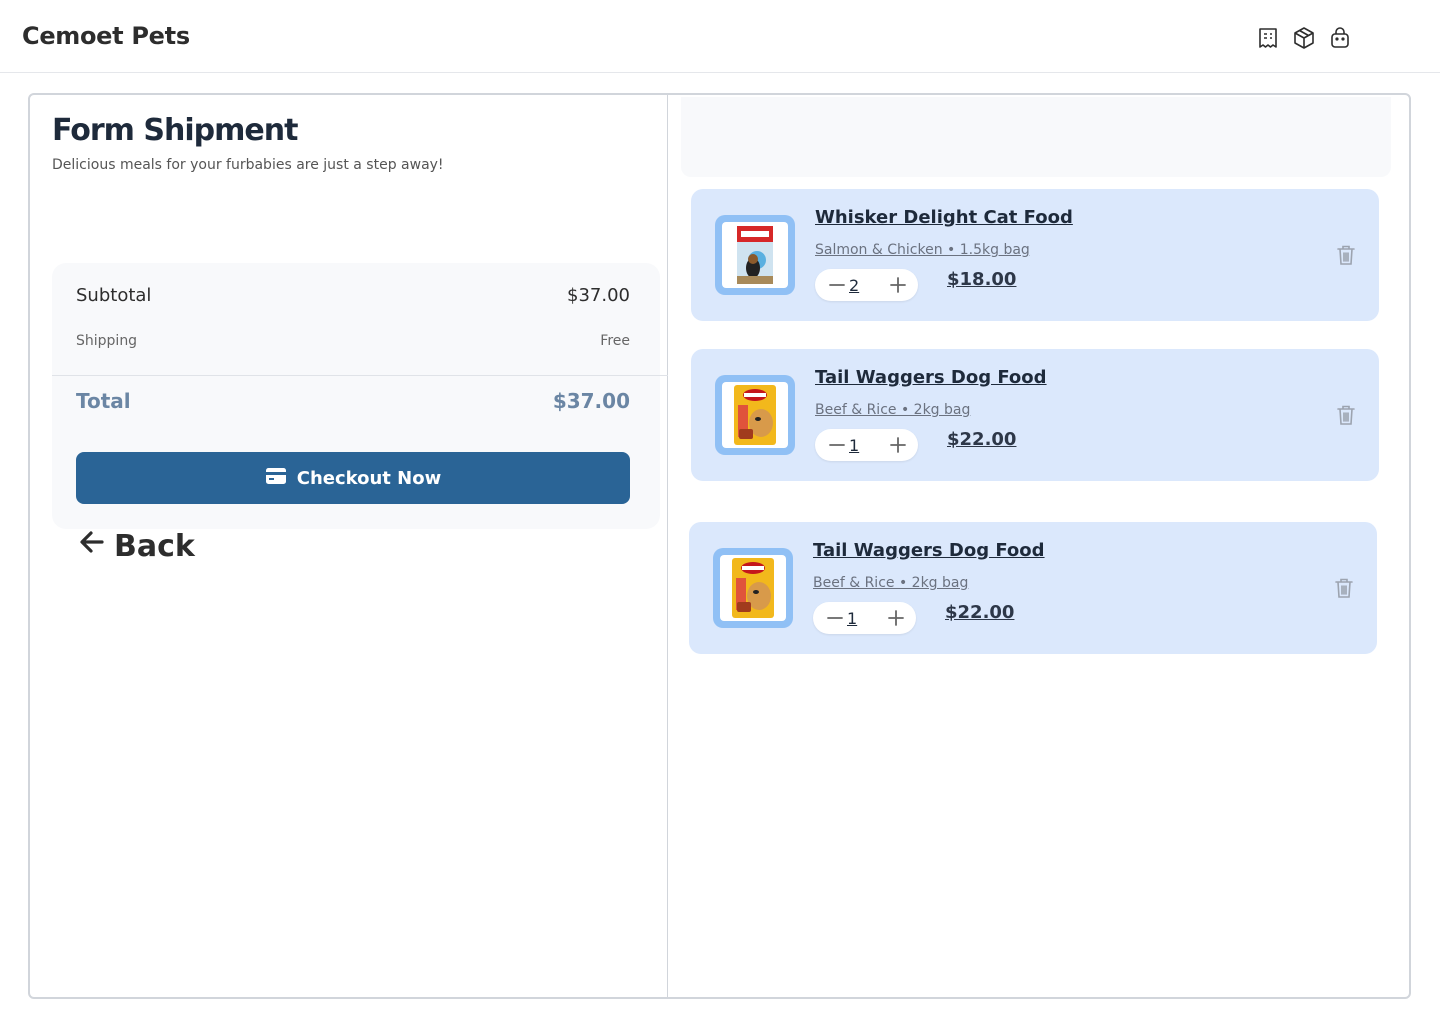 This screenshot has height=1024, width=1440. I want to click on shopping-bag-icon, so click(1340, 38).